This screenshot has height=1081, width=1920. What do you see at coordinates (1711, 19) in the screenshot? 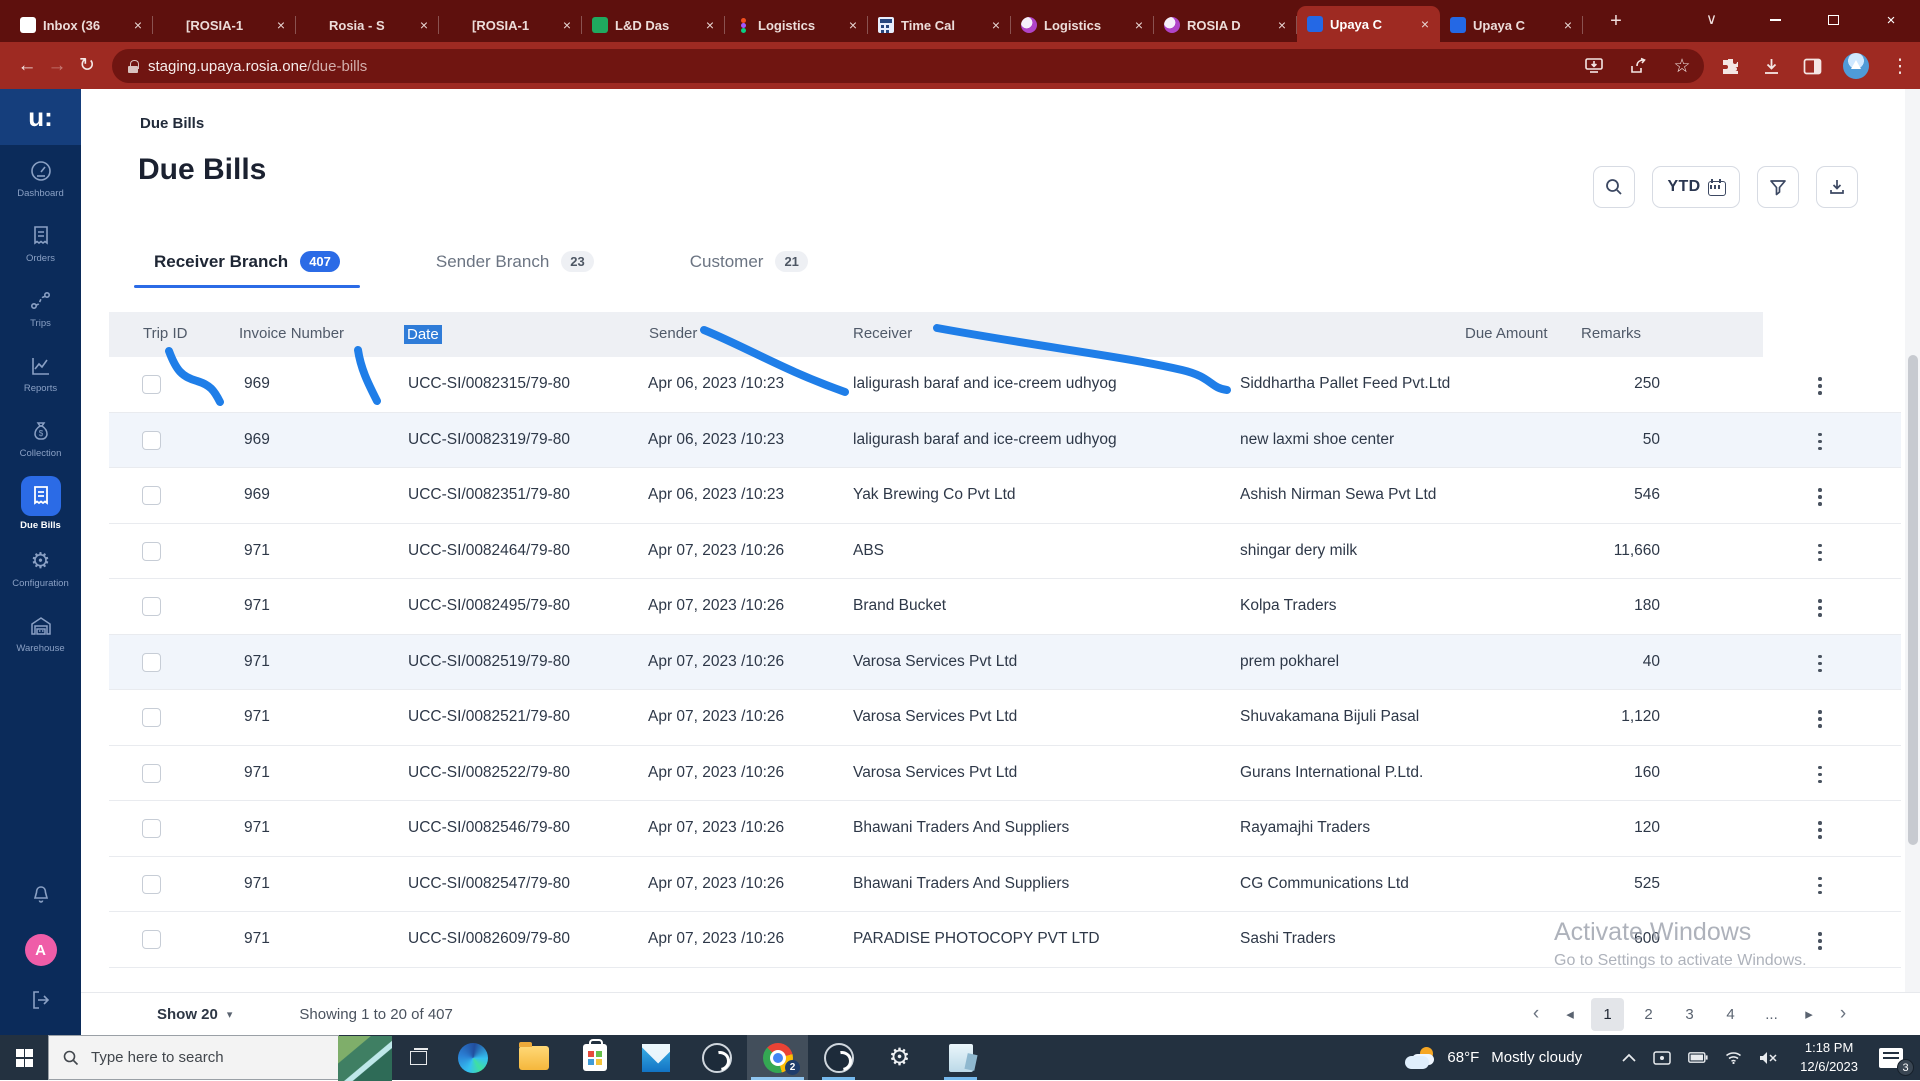
I see `tab-search-chevron-icon: ∨` at bounding box center [1711, 19].